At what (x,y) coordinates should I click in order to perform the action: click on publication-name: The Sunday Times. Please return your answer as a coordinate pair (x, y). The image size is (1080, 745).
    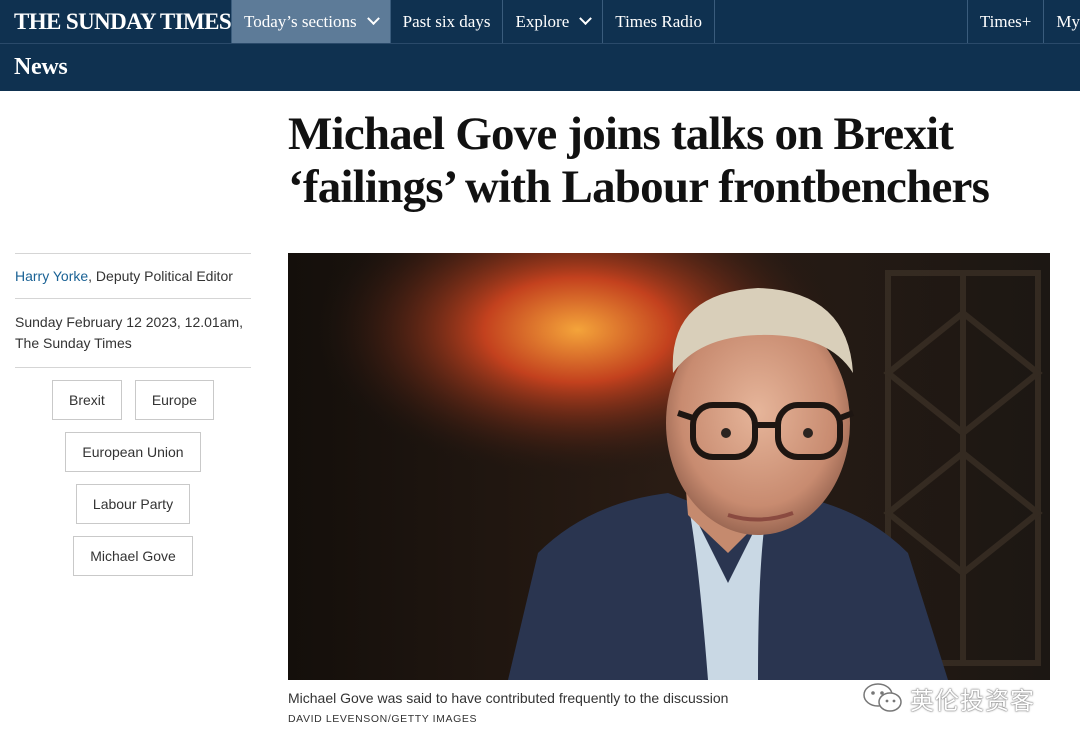
    Looking at the image, I should click on (73, 343).